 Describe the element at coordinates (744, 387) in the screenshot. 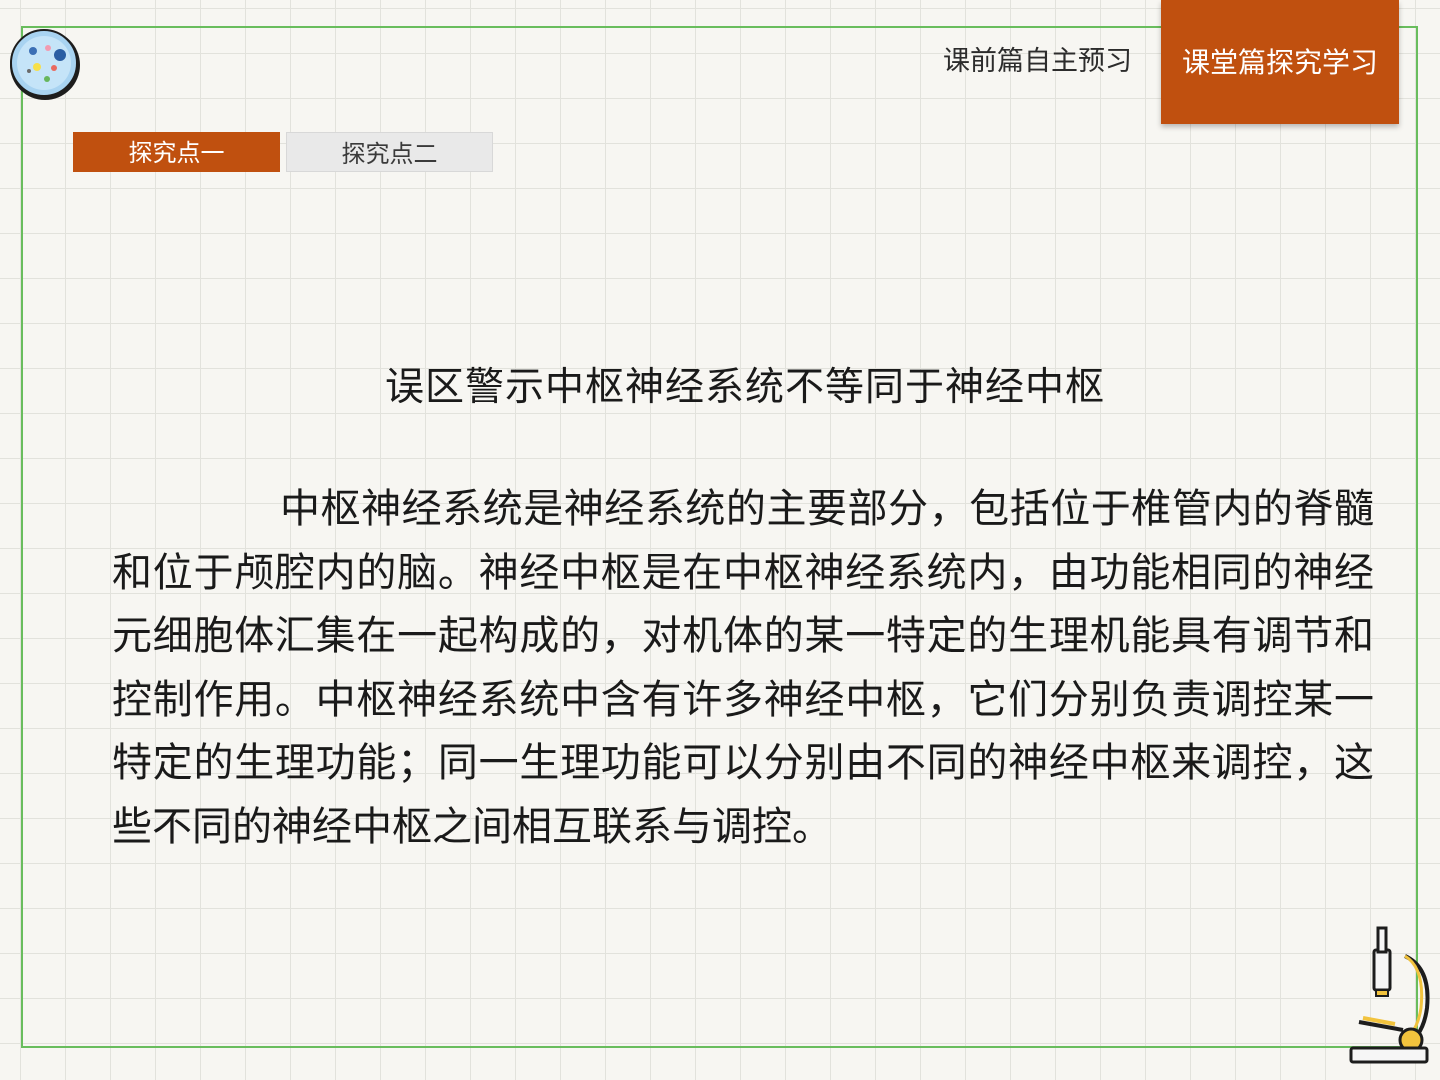

I see `section-heading: 误区警示中枢神经系统不等同于神经中枢` at that location.